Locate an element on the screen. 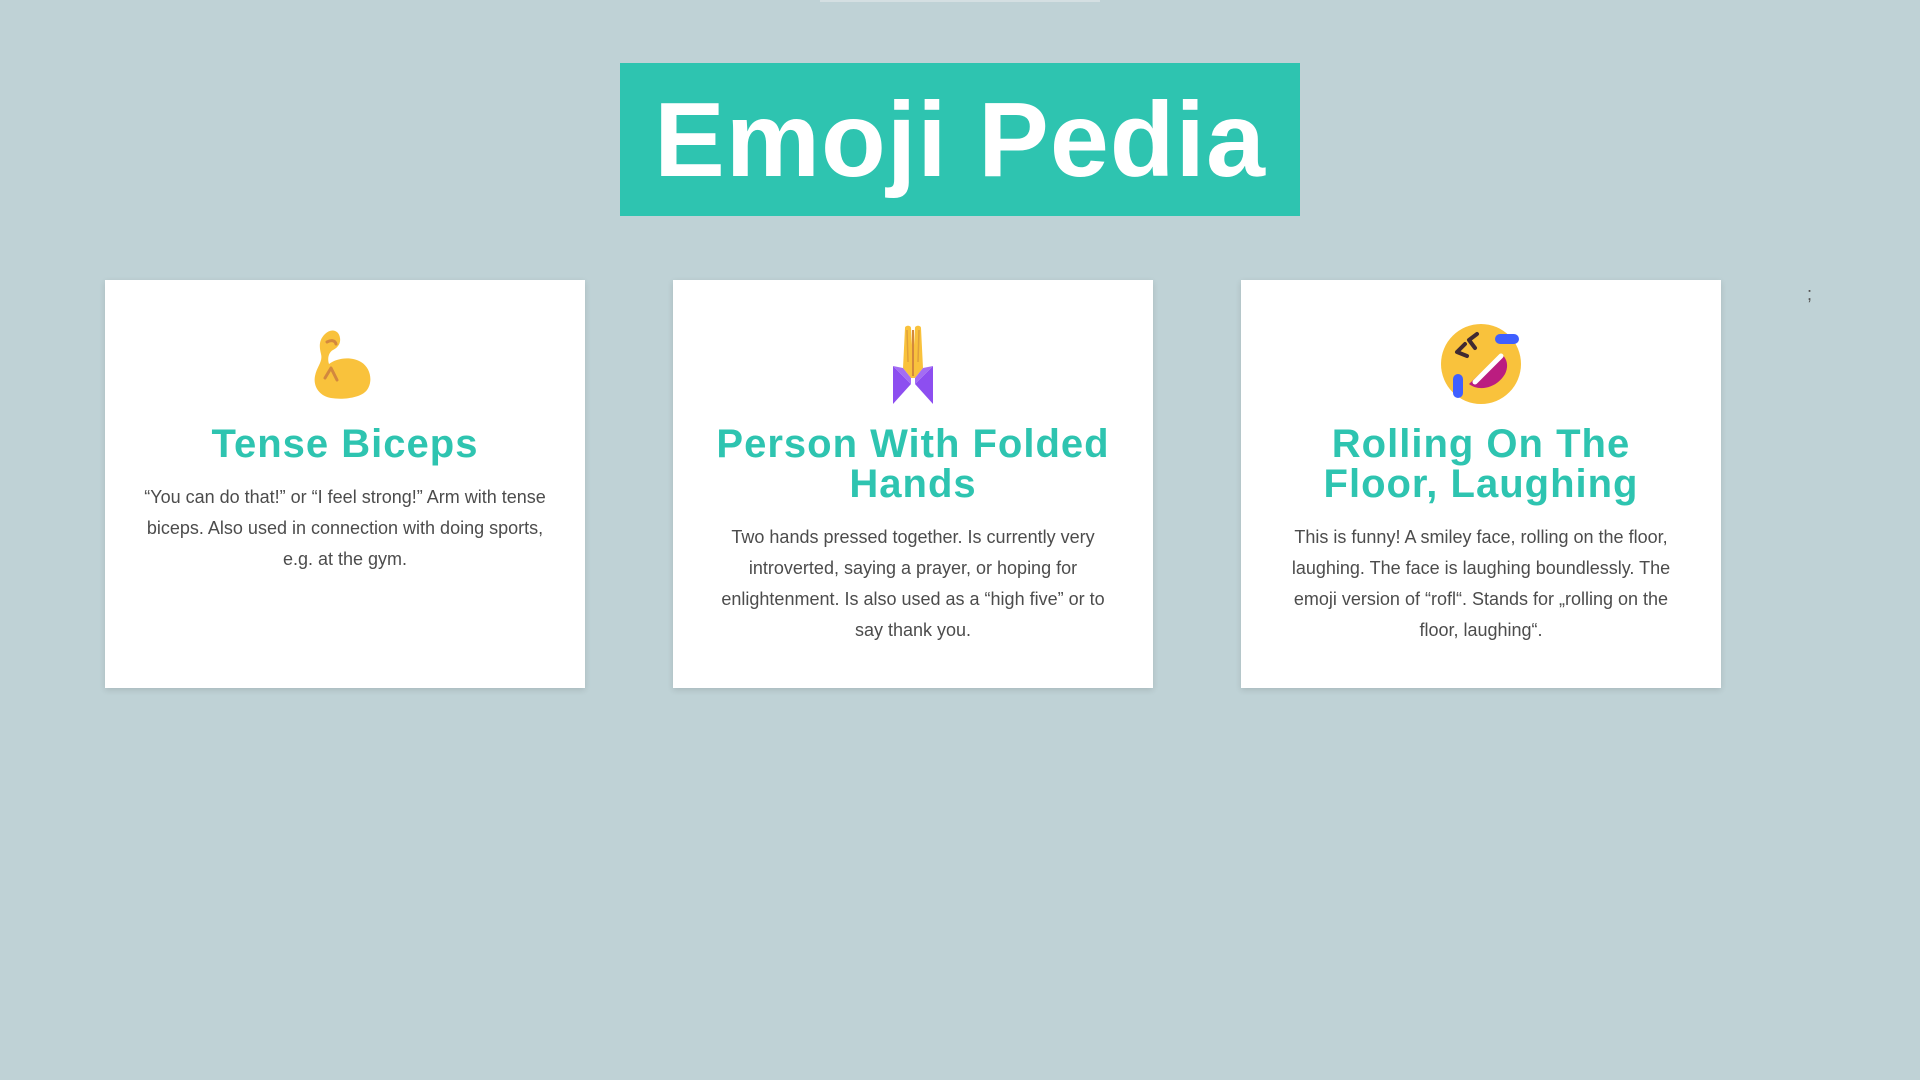 The width and height of the screenshot is (1920, 1080). top-divider is located at coordinates (960, 1).